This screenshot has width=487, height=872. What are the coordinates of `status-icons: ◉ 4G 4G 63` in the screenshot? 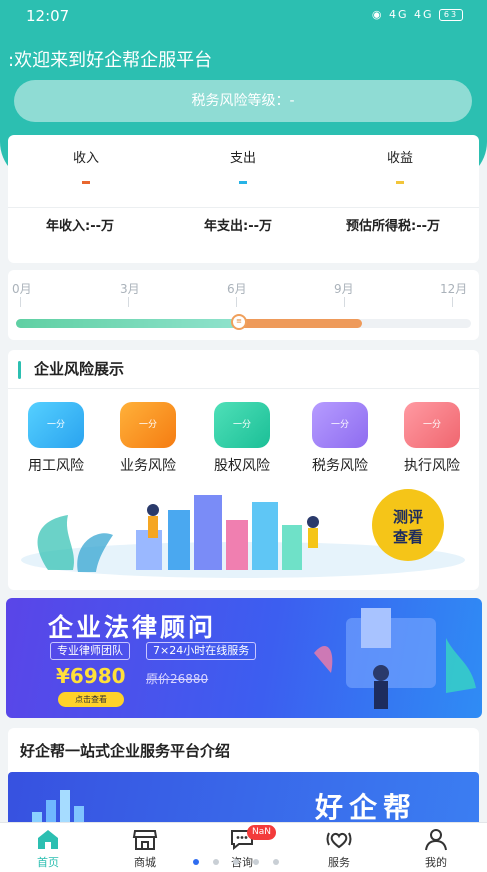 It's located at (417, 14).